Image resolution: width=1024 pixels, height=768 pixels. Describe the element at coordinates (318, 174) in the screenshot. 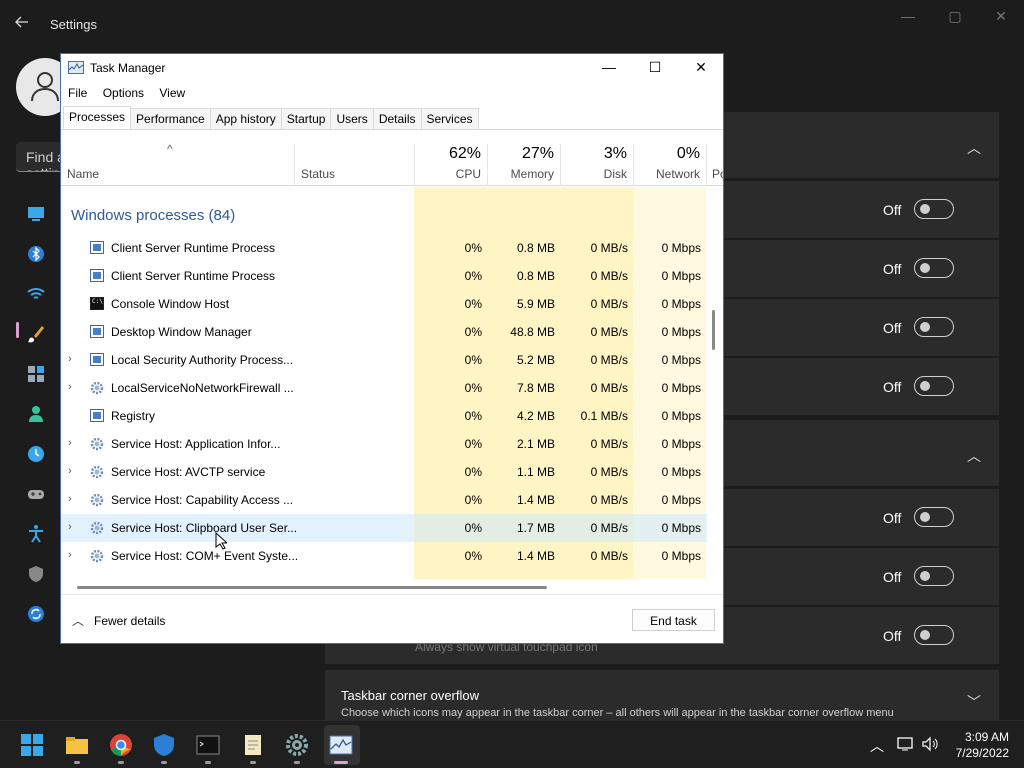

I see `col-status: Status` at that location.